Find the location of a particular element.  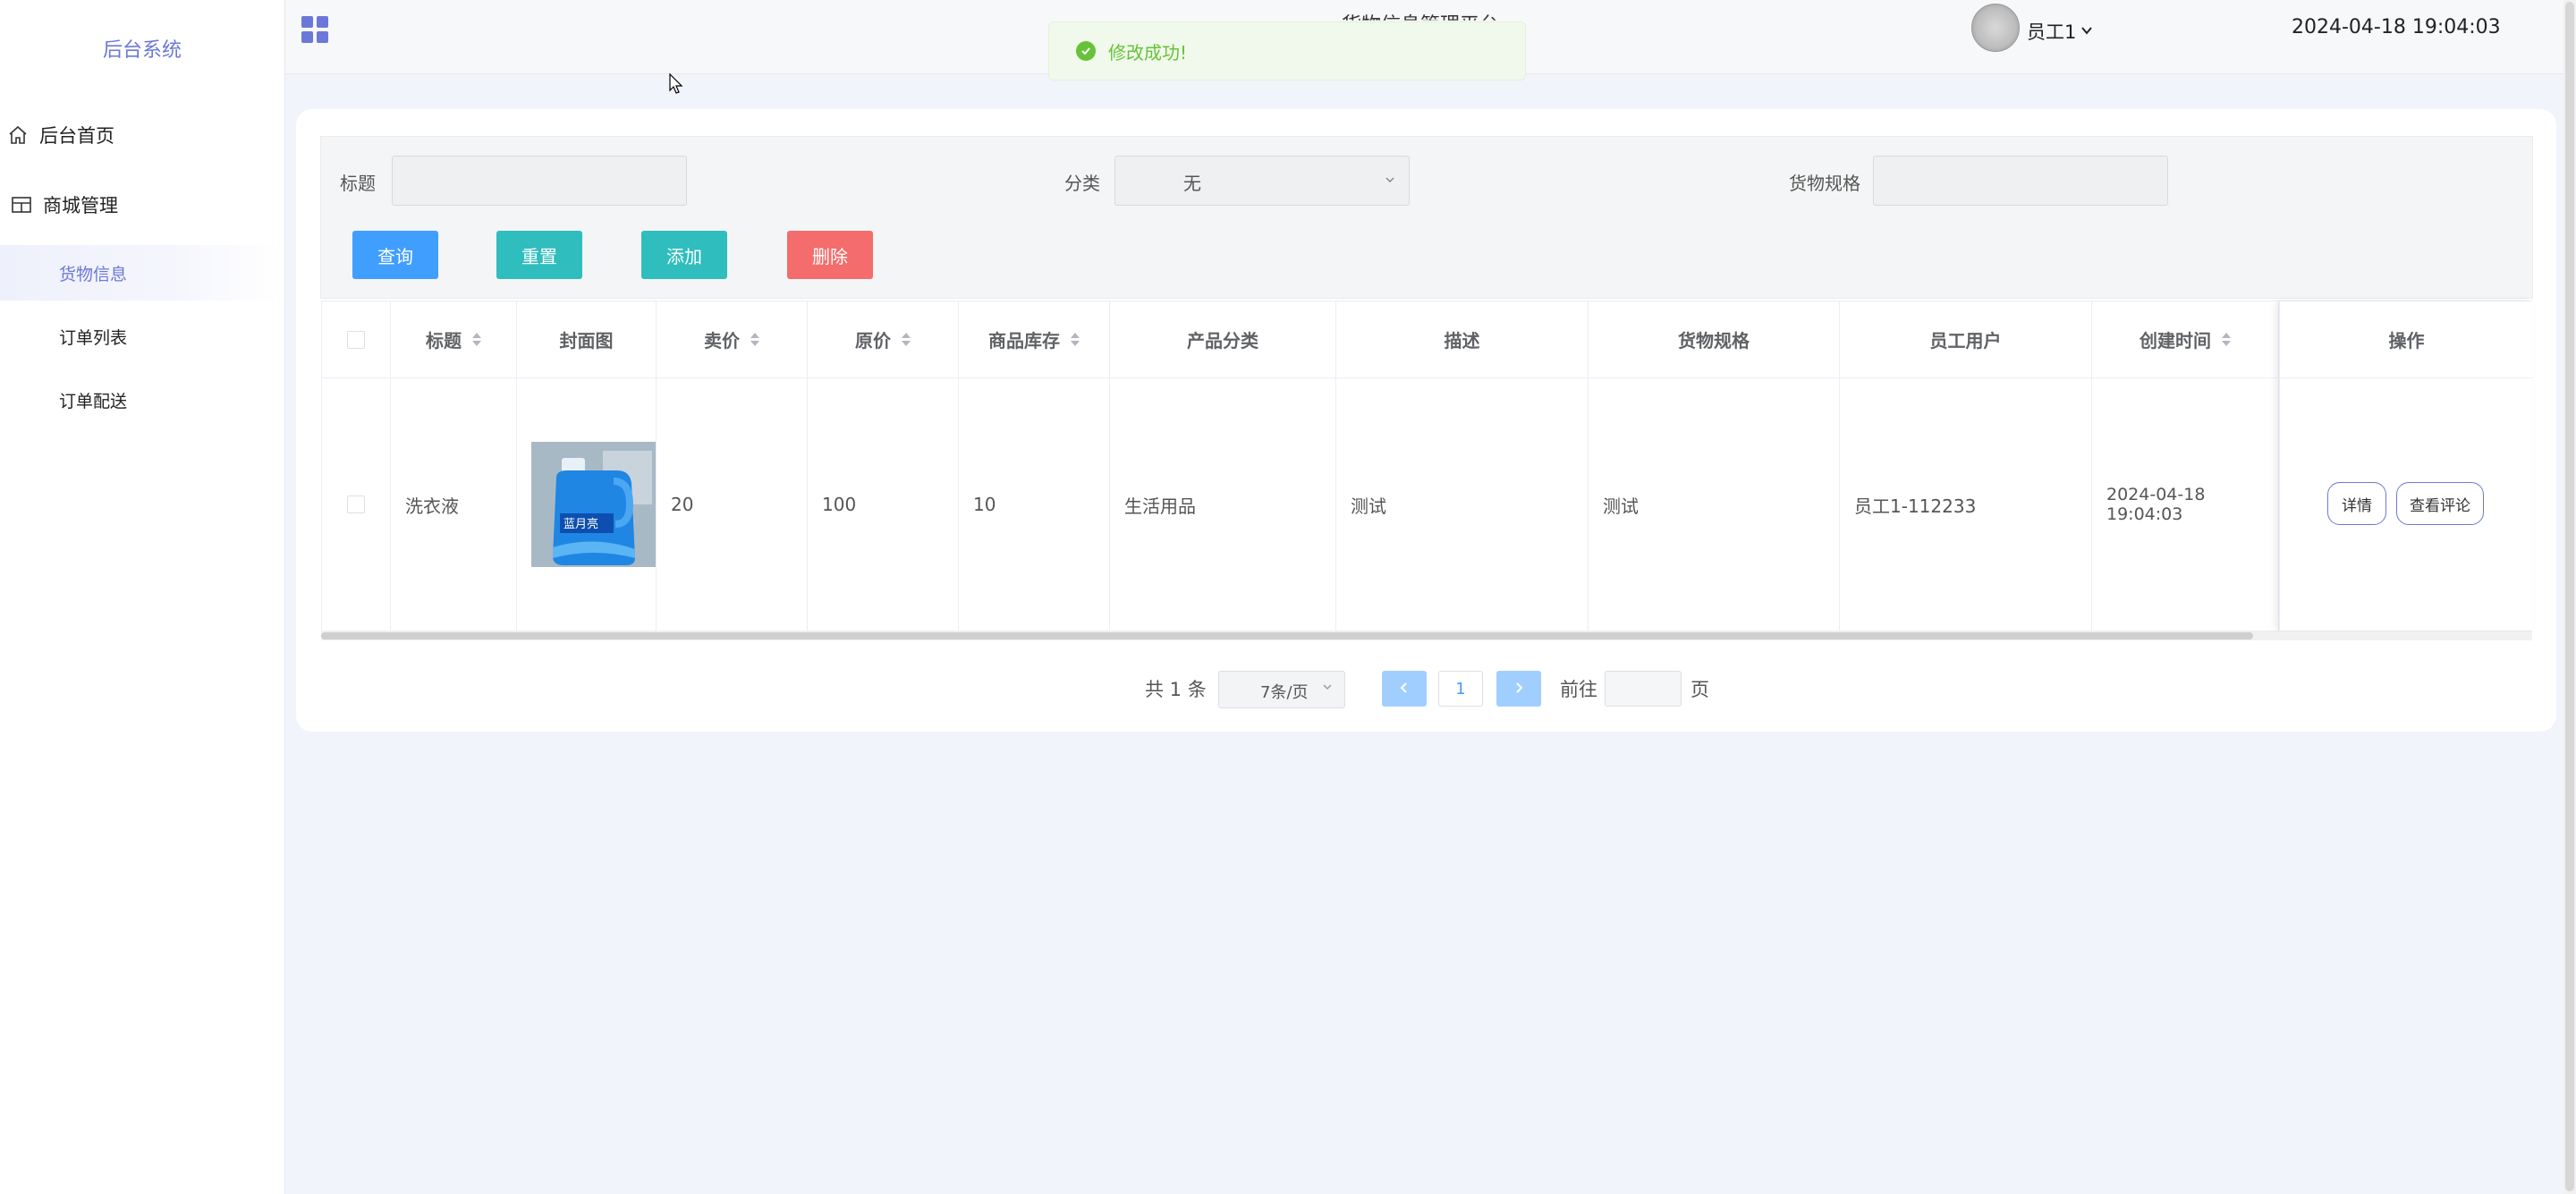

home-icon is located at coordinates (18, 135).